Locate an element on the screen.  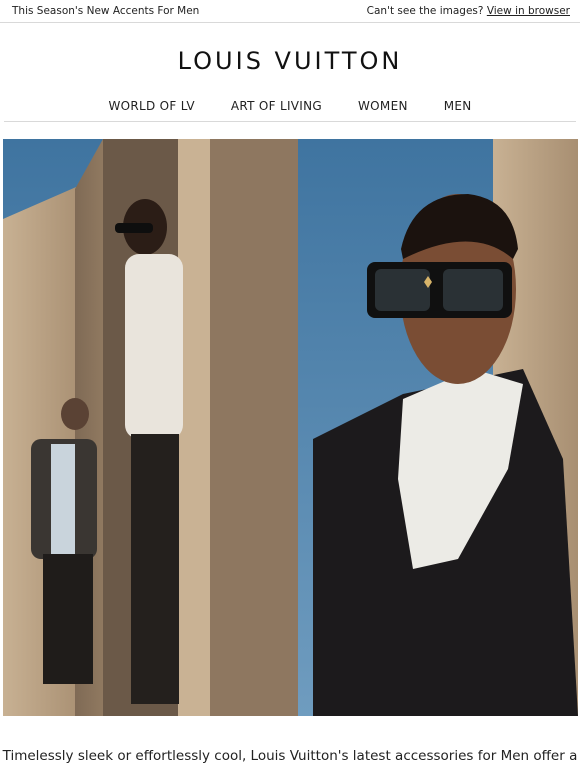
preheader-right: Can't see the images? View in browser is located at coordinates (468, 11).